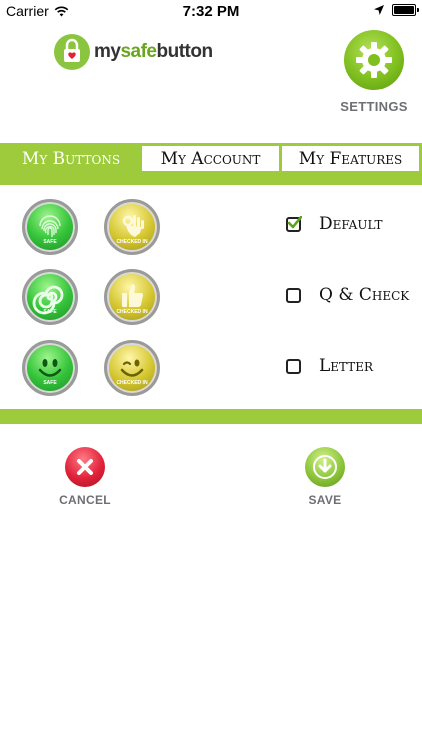 This screenshot has width=422, height=750. I want to click on cancel-label: CANCEL, so click(85, 500).